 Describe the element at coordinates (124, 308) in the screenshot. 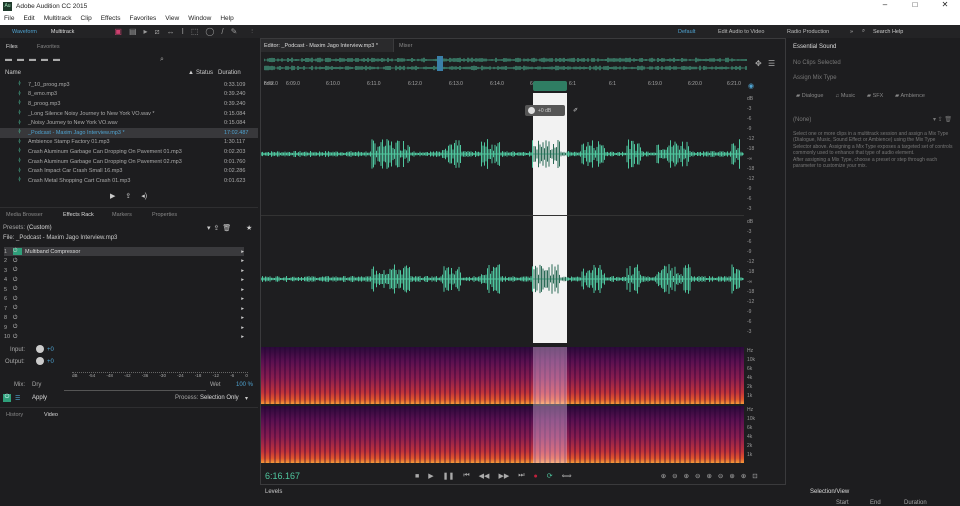

I see `effect-slot: 7 ⏻ ▸` at that location.